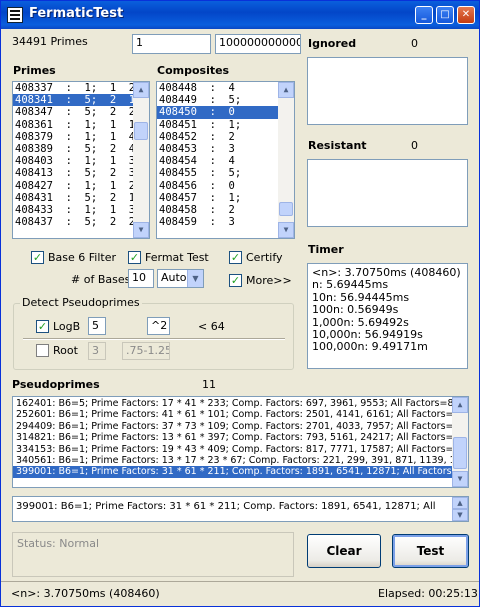  I want to click on close-button: ✕, so click(466, 15).